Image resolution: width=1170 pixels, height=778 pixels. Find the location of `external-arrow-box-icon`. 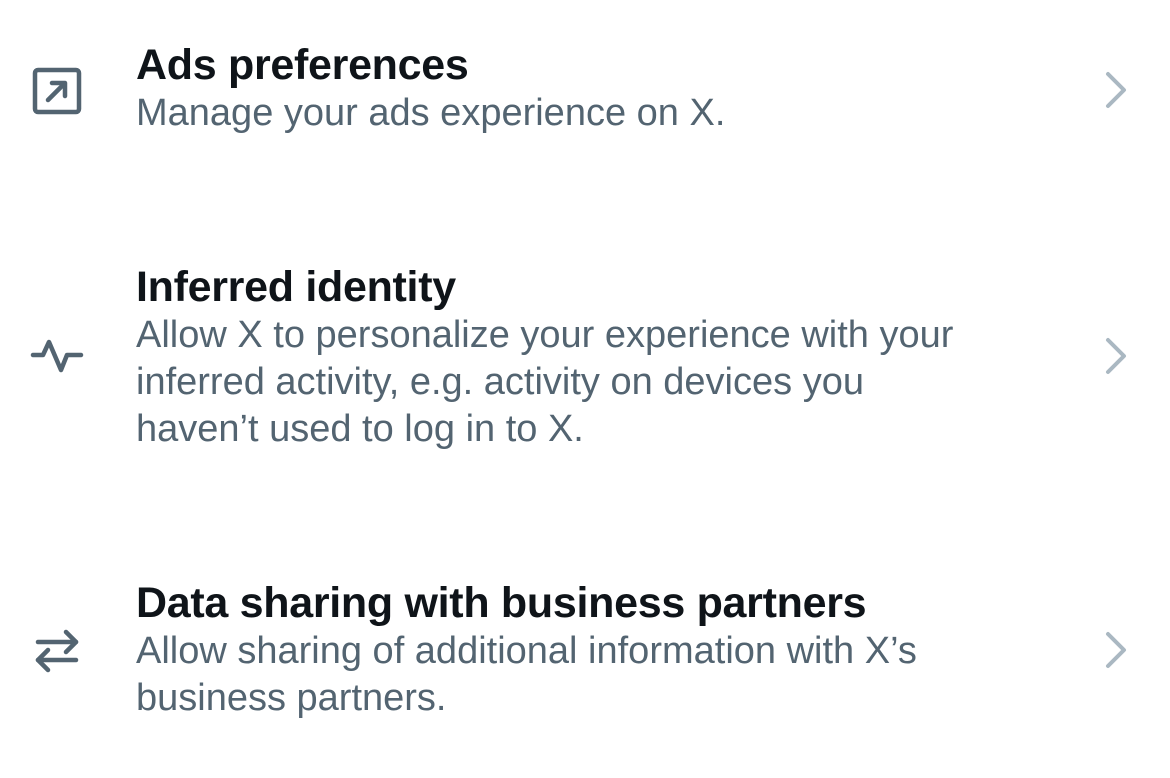

external-arrow-box-icon is located at coordinates (57, 91).